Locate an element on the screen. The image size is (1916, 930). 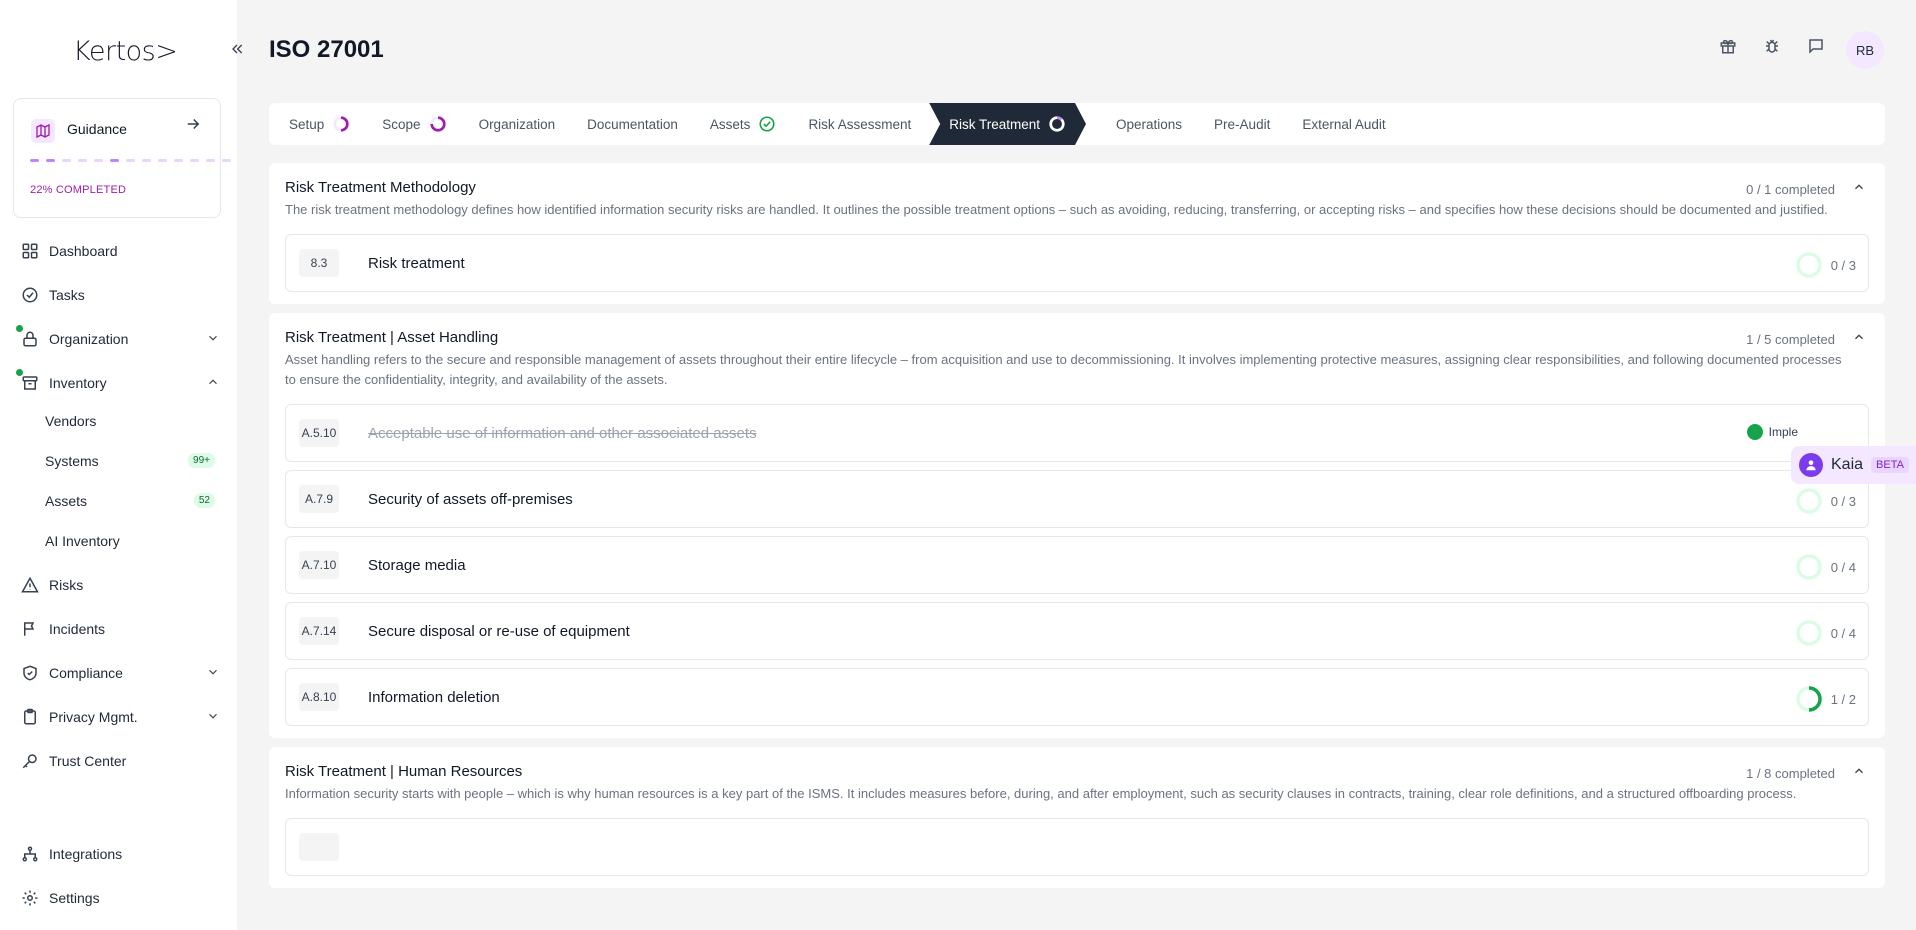
arrow-right-icon is located at coordinates (193, 127).